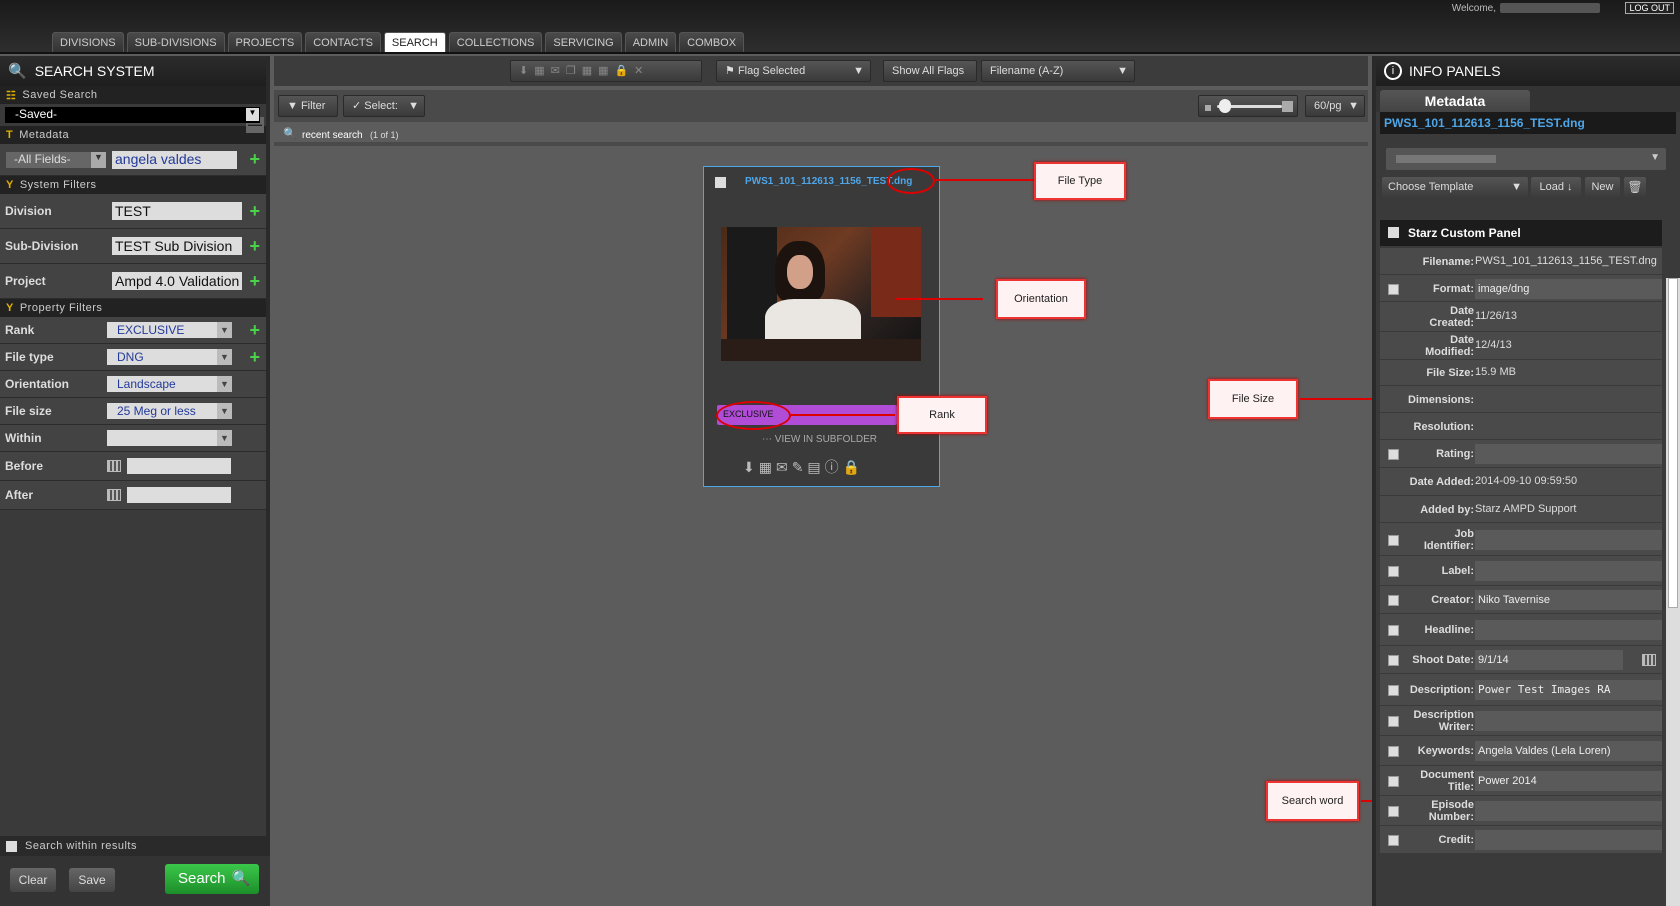 This screenshot has width=1680, height=906. I want to click on panel-checkbox, so click(1393, 232).